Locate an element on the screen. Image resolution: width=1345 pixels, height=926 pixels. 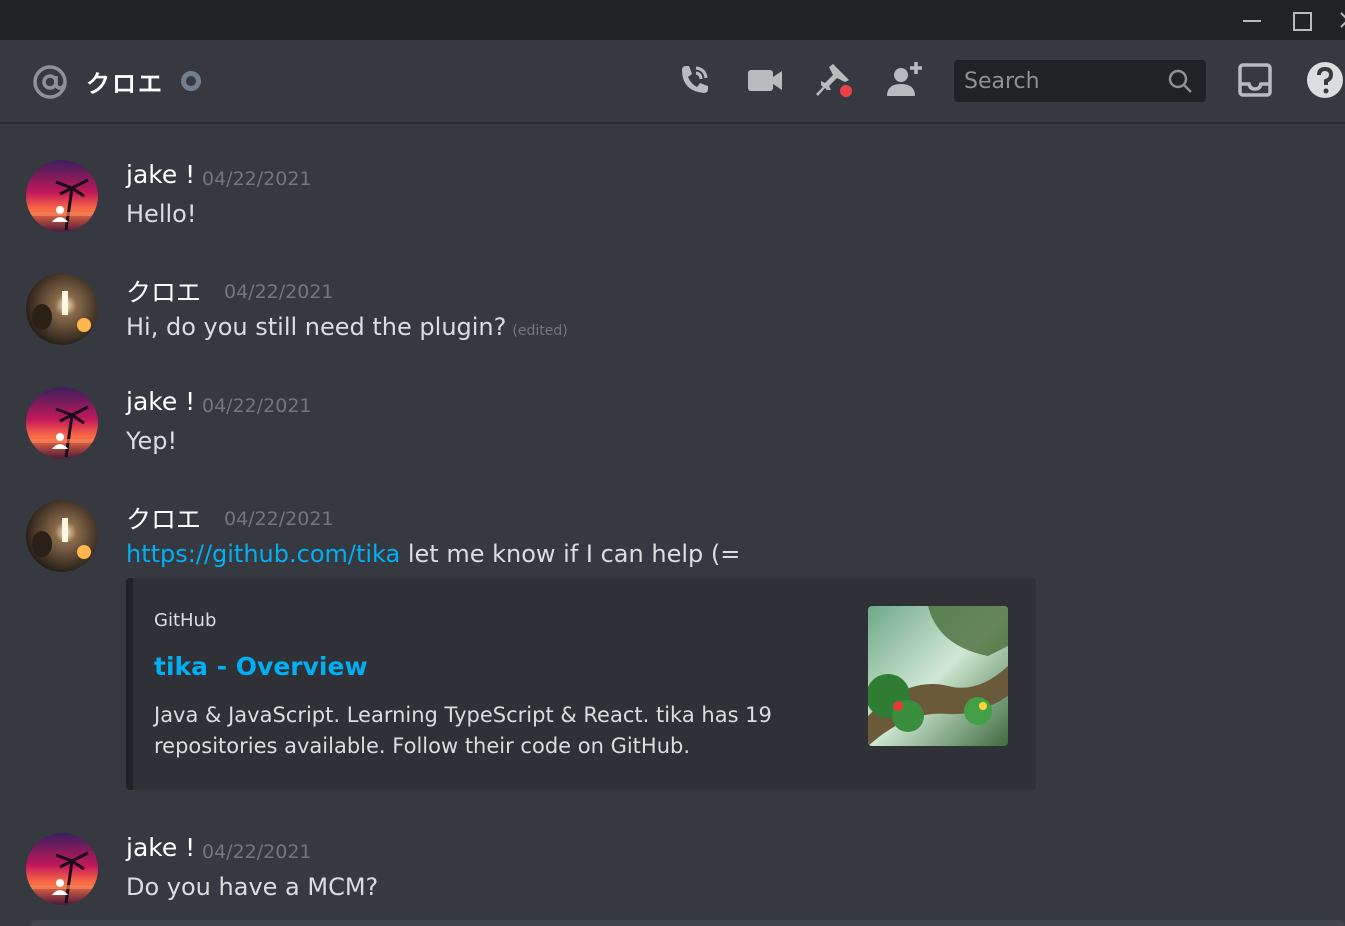
pin-icon is located at coordinates (835, 80).